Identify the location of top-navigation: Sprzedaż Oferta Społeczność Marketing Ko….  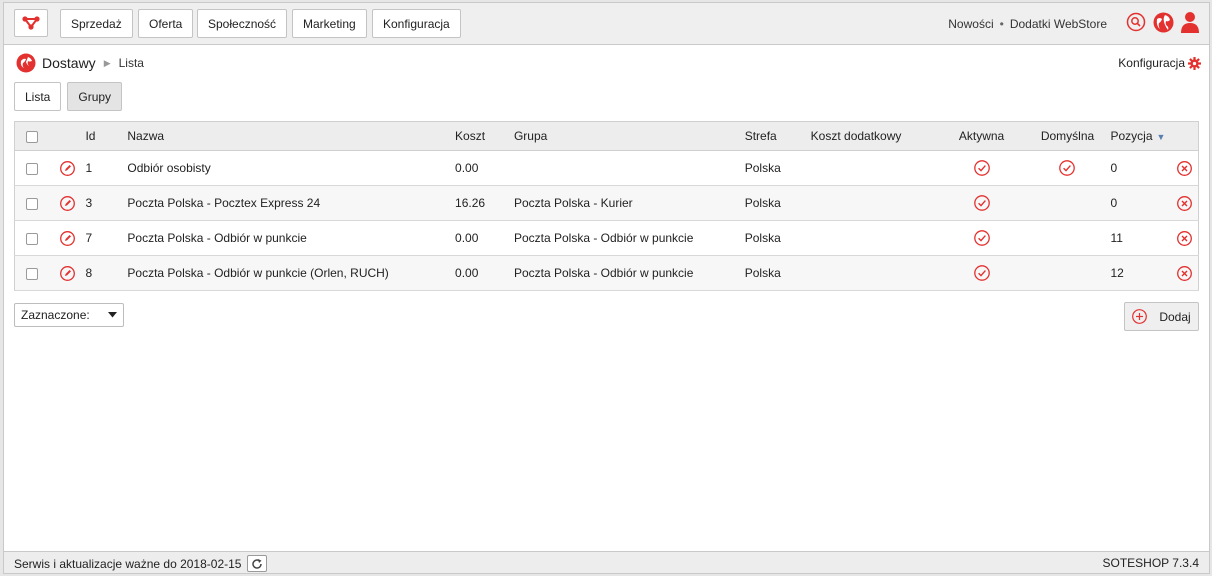
(606, 24).